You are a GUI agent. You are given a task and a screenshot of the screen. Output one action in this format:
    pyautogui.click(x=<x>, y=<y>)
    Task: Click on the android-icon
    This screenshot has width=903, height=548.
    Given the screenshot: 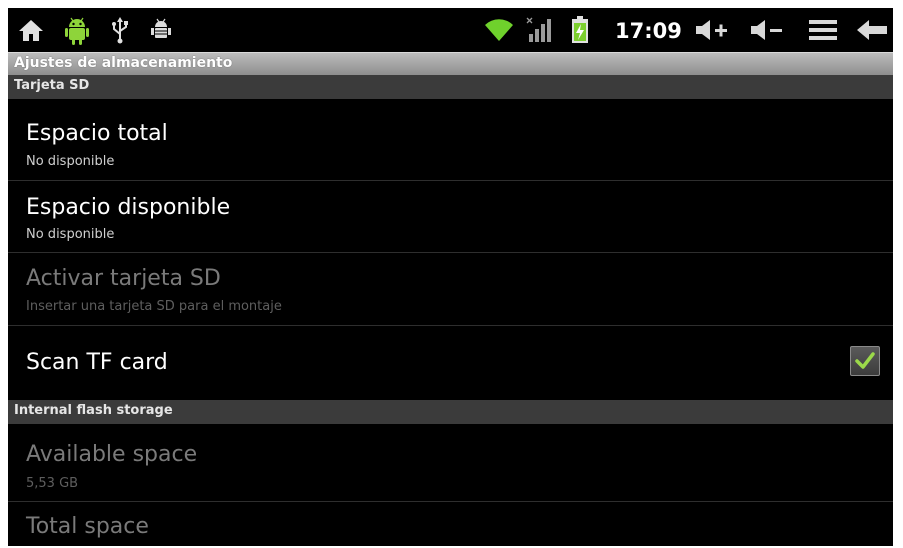 What is the action you would take?
    pyautogui.click(x=77, y=30)
    